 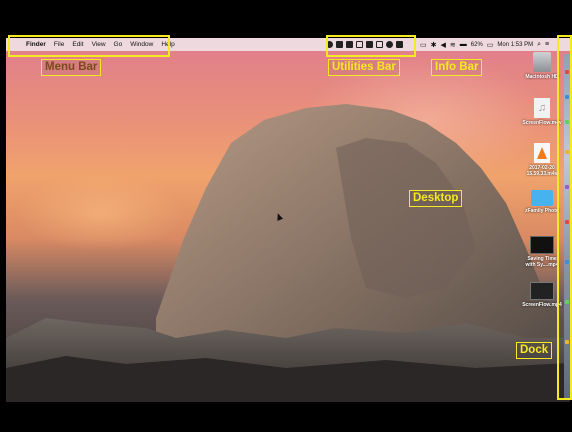 I want to click on desktop-icon-saving-time-mp4: Saving Time with Sy....mp4, so click(x=542, y=252).